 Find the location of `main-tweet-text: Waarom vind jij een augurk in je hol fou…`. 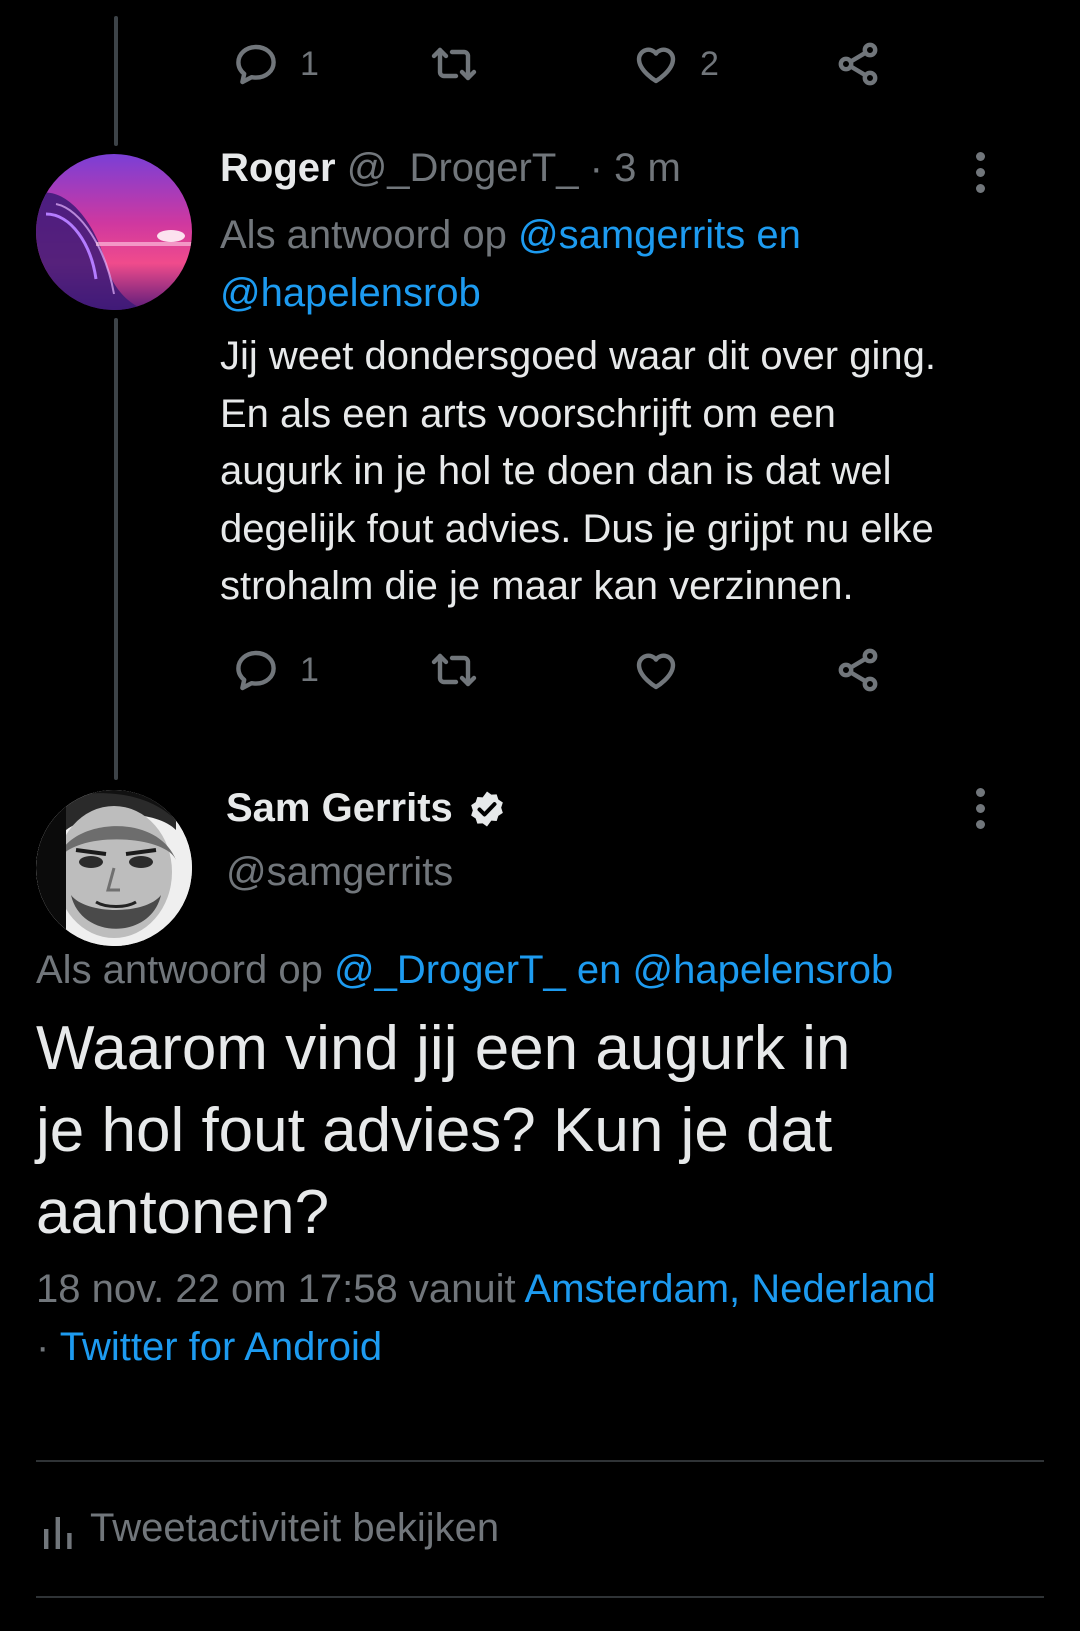

main-tweet-text: Waarom vind jij een augurk in je hol fou… is located at coordinates (443, 1131).